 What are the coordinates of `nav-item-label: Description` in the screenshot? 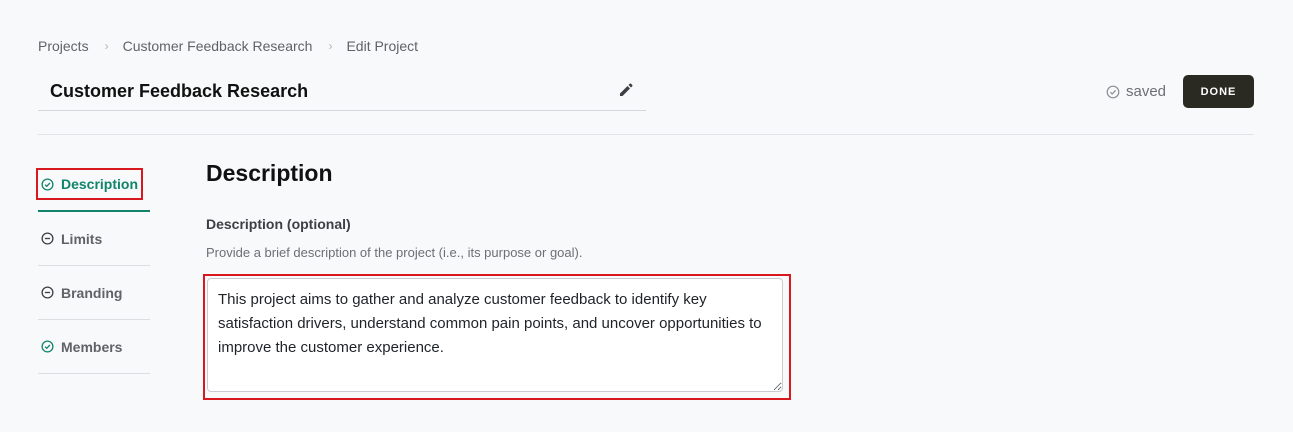 It's located at (100, 184).